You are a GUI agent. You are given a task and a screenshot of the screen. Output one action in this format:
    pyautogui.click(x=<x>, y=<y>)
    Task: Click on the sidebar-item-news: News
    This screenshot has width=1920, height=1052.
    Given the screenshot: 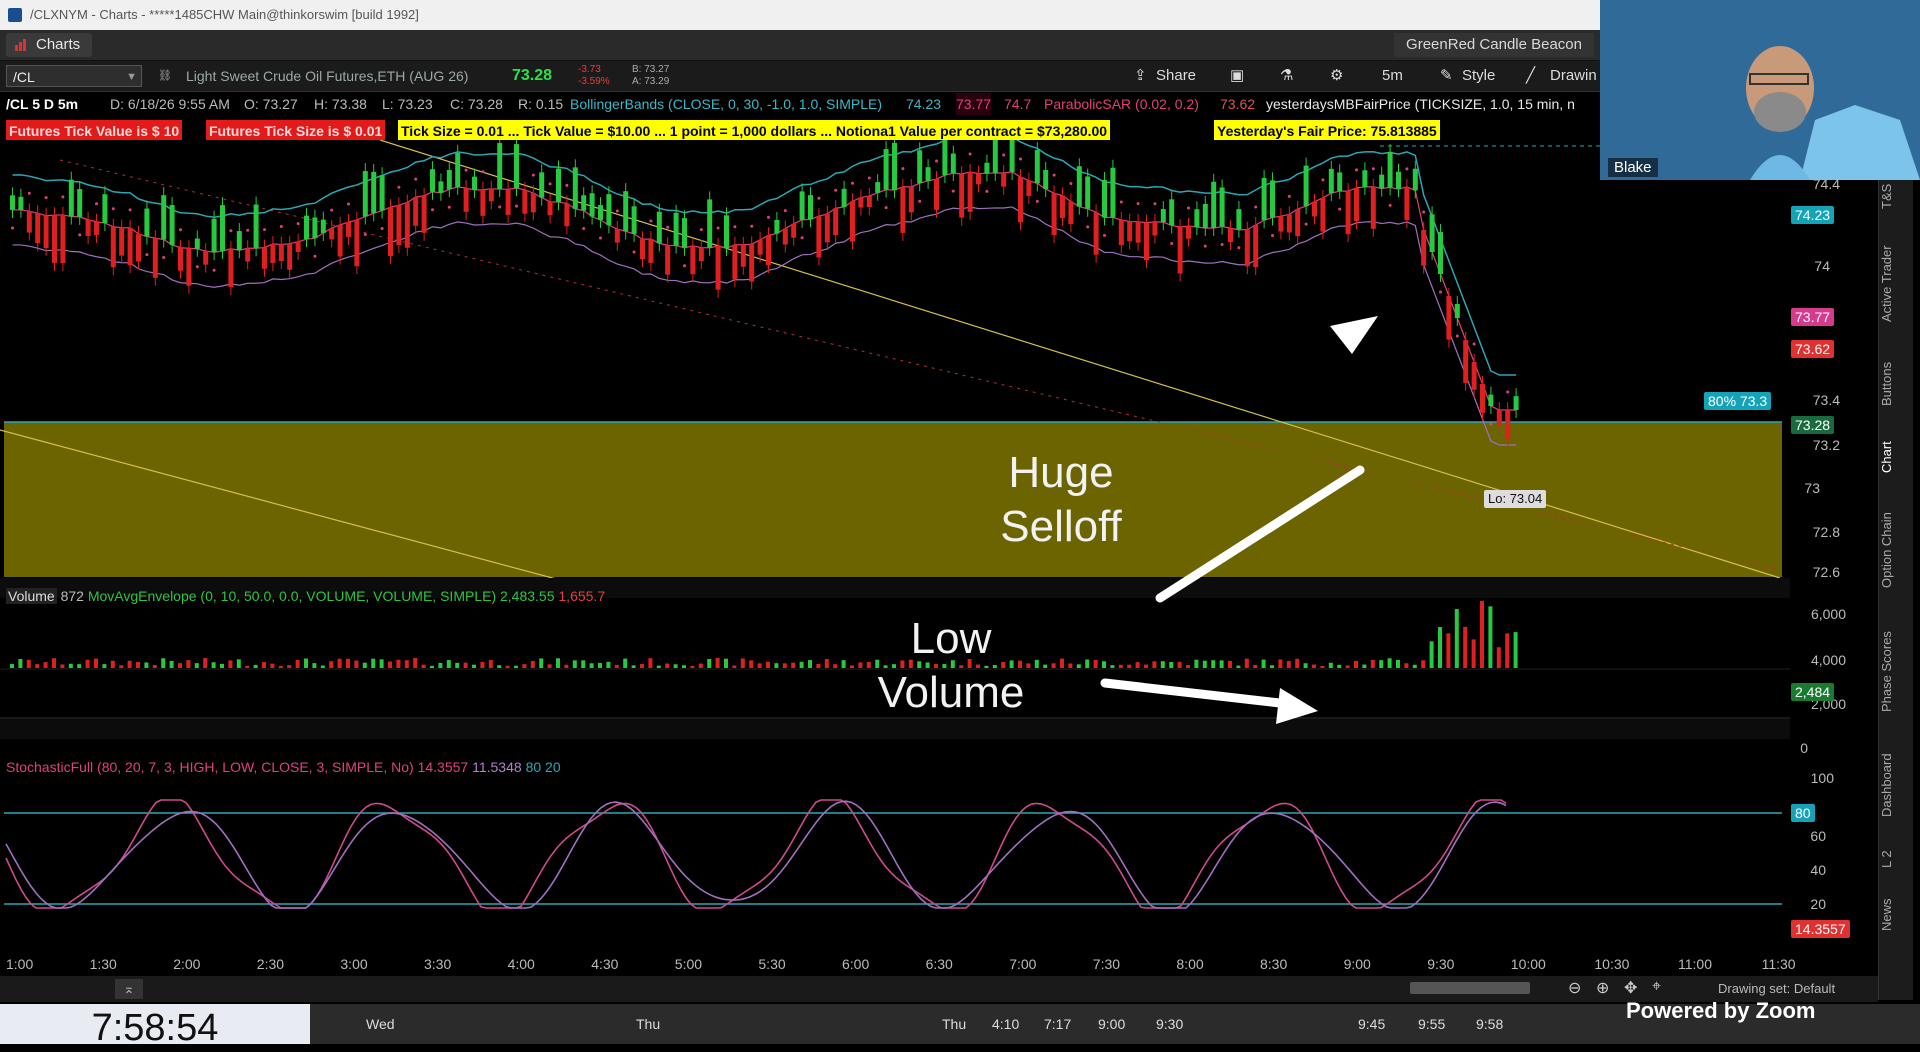 What is the action you would take?
    pyautogui.click(x=1896, y=915)
    